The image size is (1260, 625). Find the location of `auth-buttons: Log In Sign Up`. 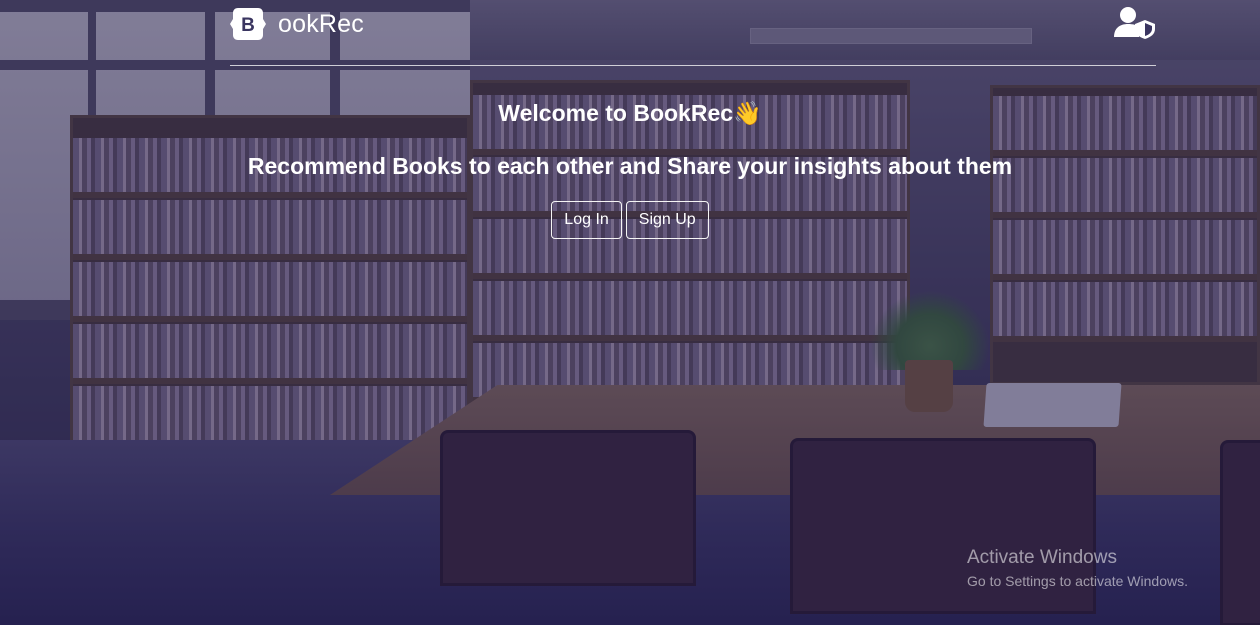

auth-buttons: Log In Sign Up is located at coordinates (630, 220).